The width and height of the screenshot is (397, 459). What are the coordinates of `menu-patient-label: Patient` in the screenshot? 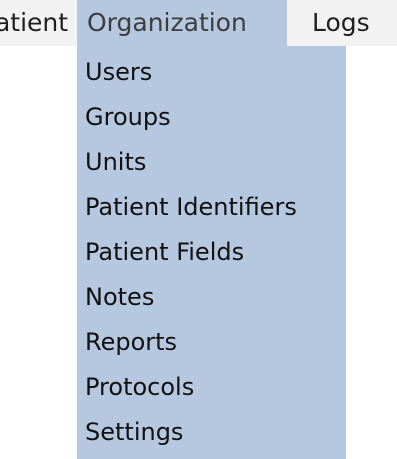 It's located at (34, 22).